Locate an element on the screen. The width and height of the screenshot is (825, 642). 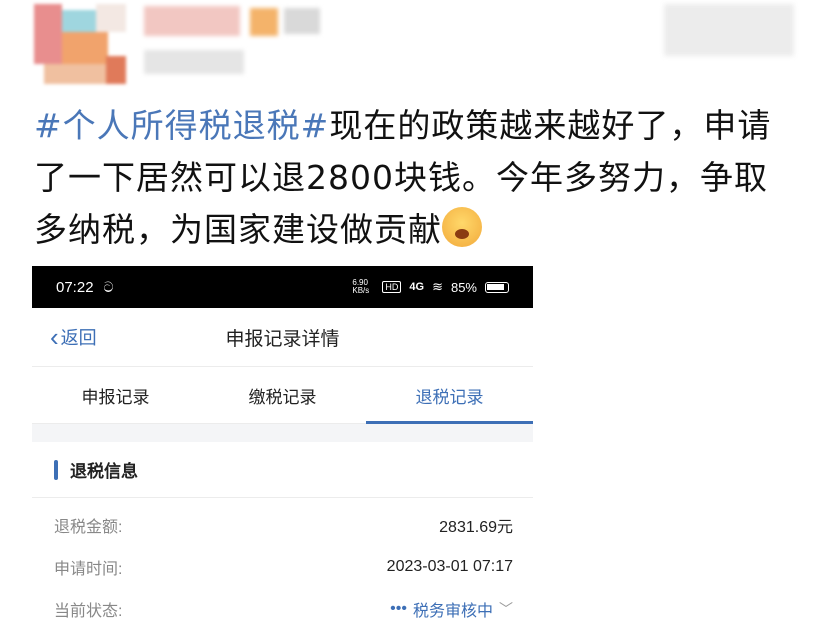
status-value: 税务审核中 is located at coordinates (452, 611).